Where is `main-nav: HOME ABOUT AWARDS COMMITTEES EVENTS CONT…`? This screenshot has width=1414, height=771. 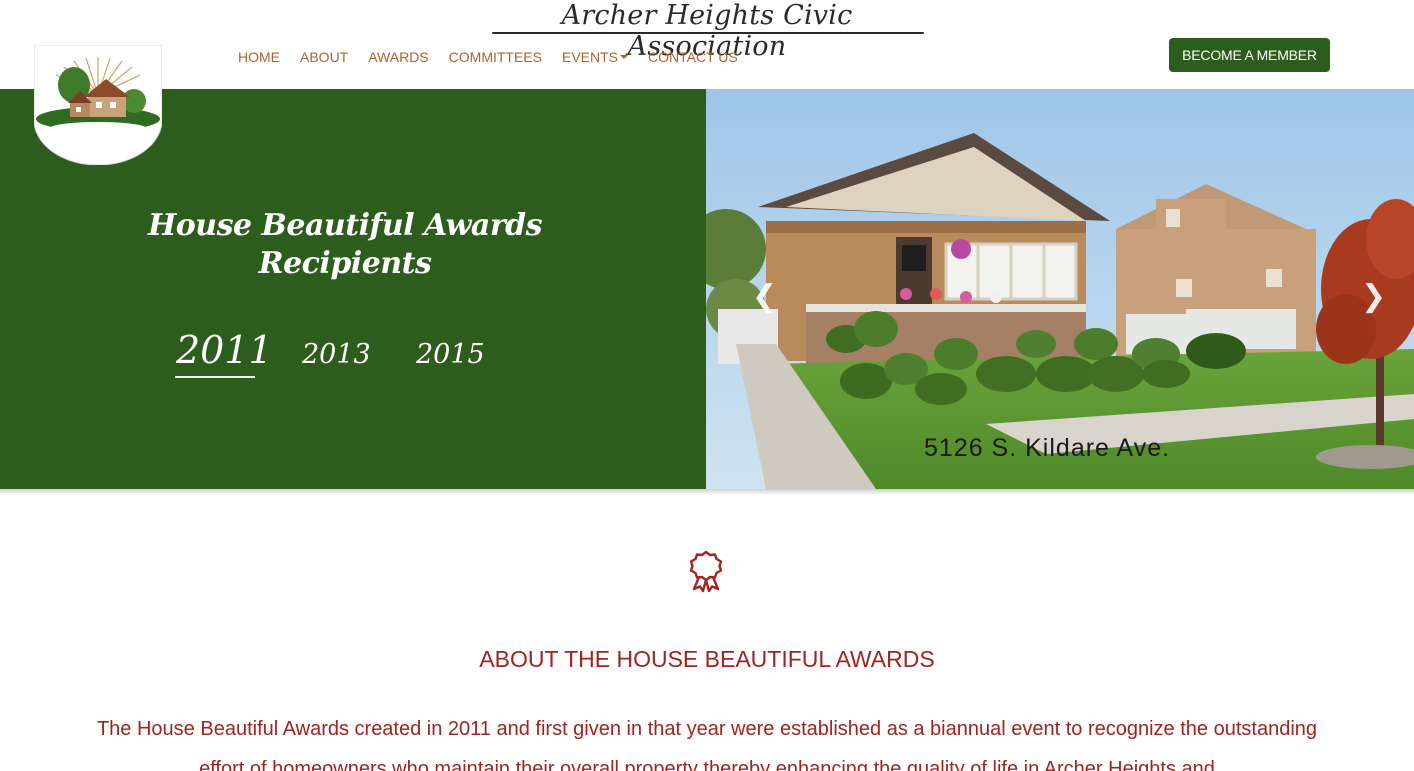 main-nav: HOME ABOUT AWARDS COMMITTEES EVENTS CONT… is located at coordinates (488, 57).